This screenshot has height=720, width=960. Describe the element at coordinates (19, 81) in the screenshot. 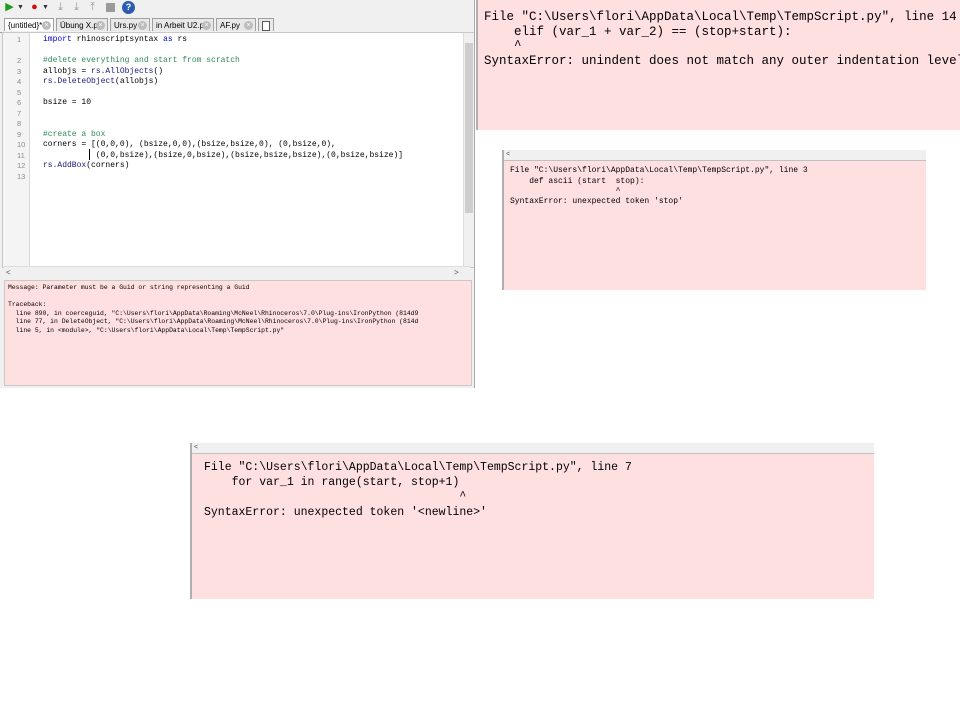

I see `line-number: 4` at that location.